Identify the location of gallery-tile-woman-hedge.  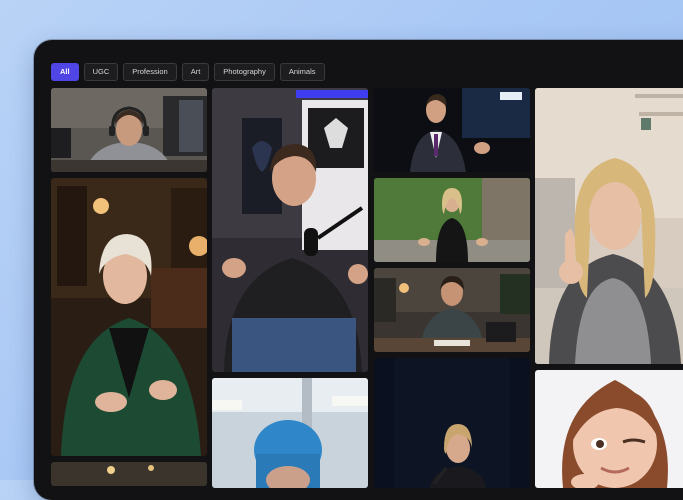
(452, 220).